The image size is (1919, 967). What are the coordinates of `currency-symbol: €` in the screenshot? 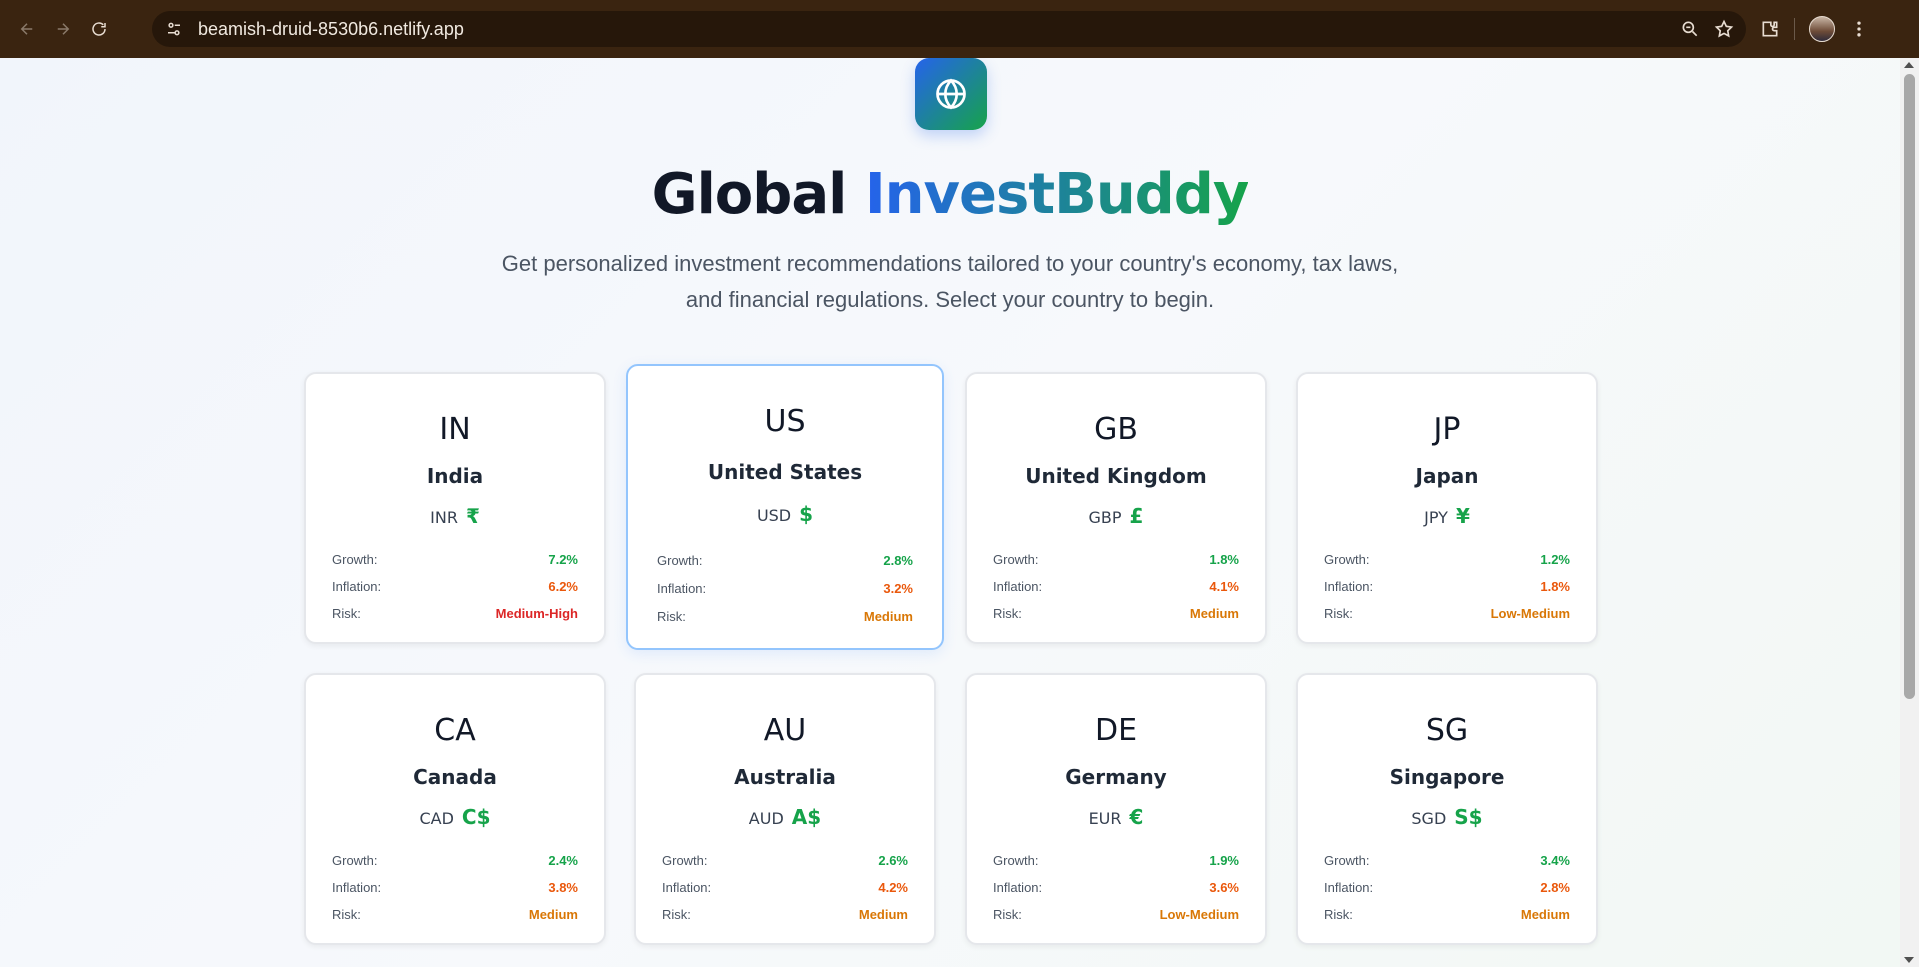 It's located at (1136, 817).